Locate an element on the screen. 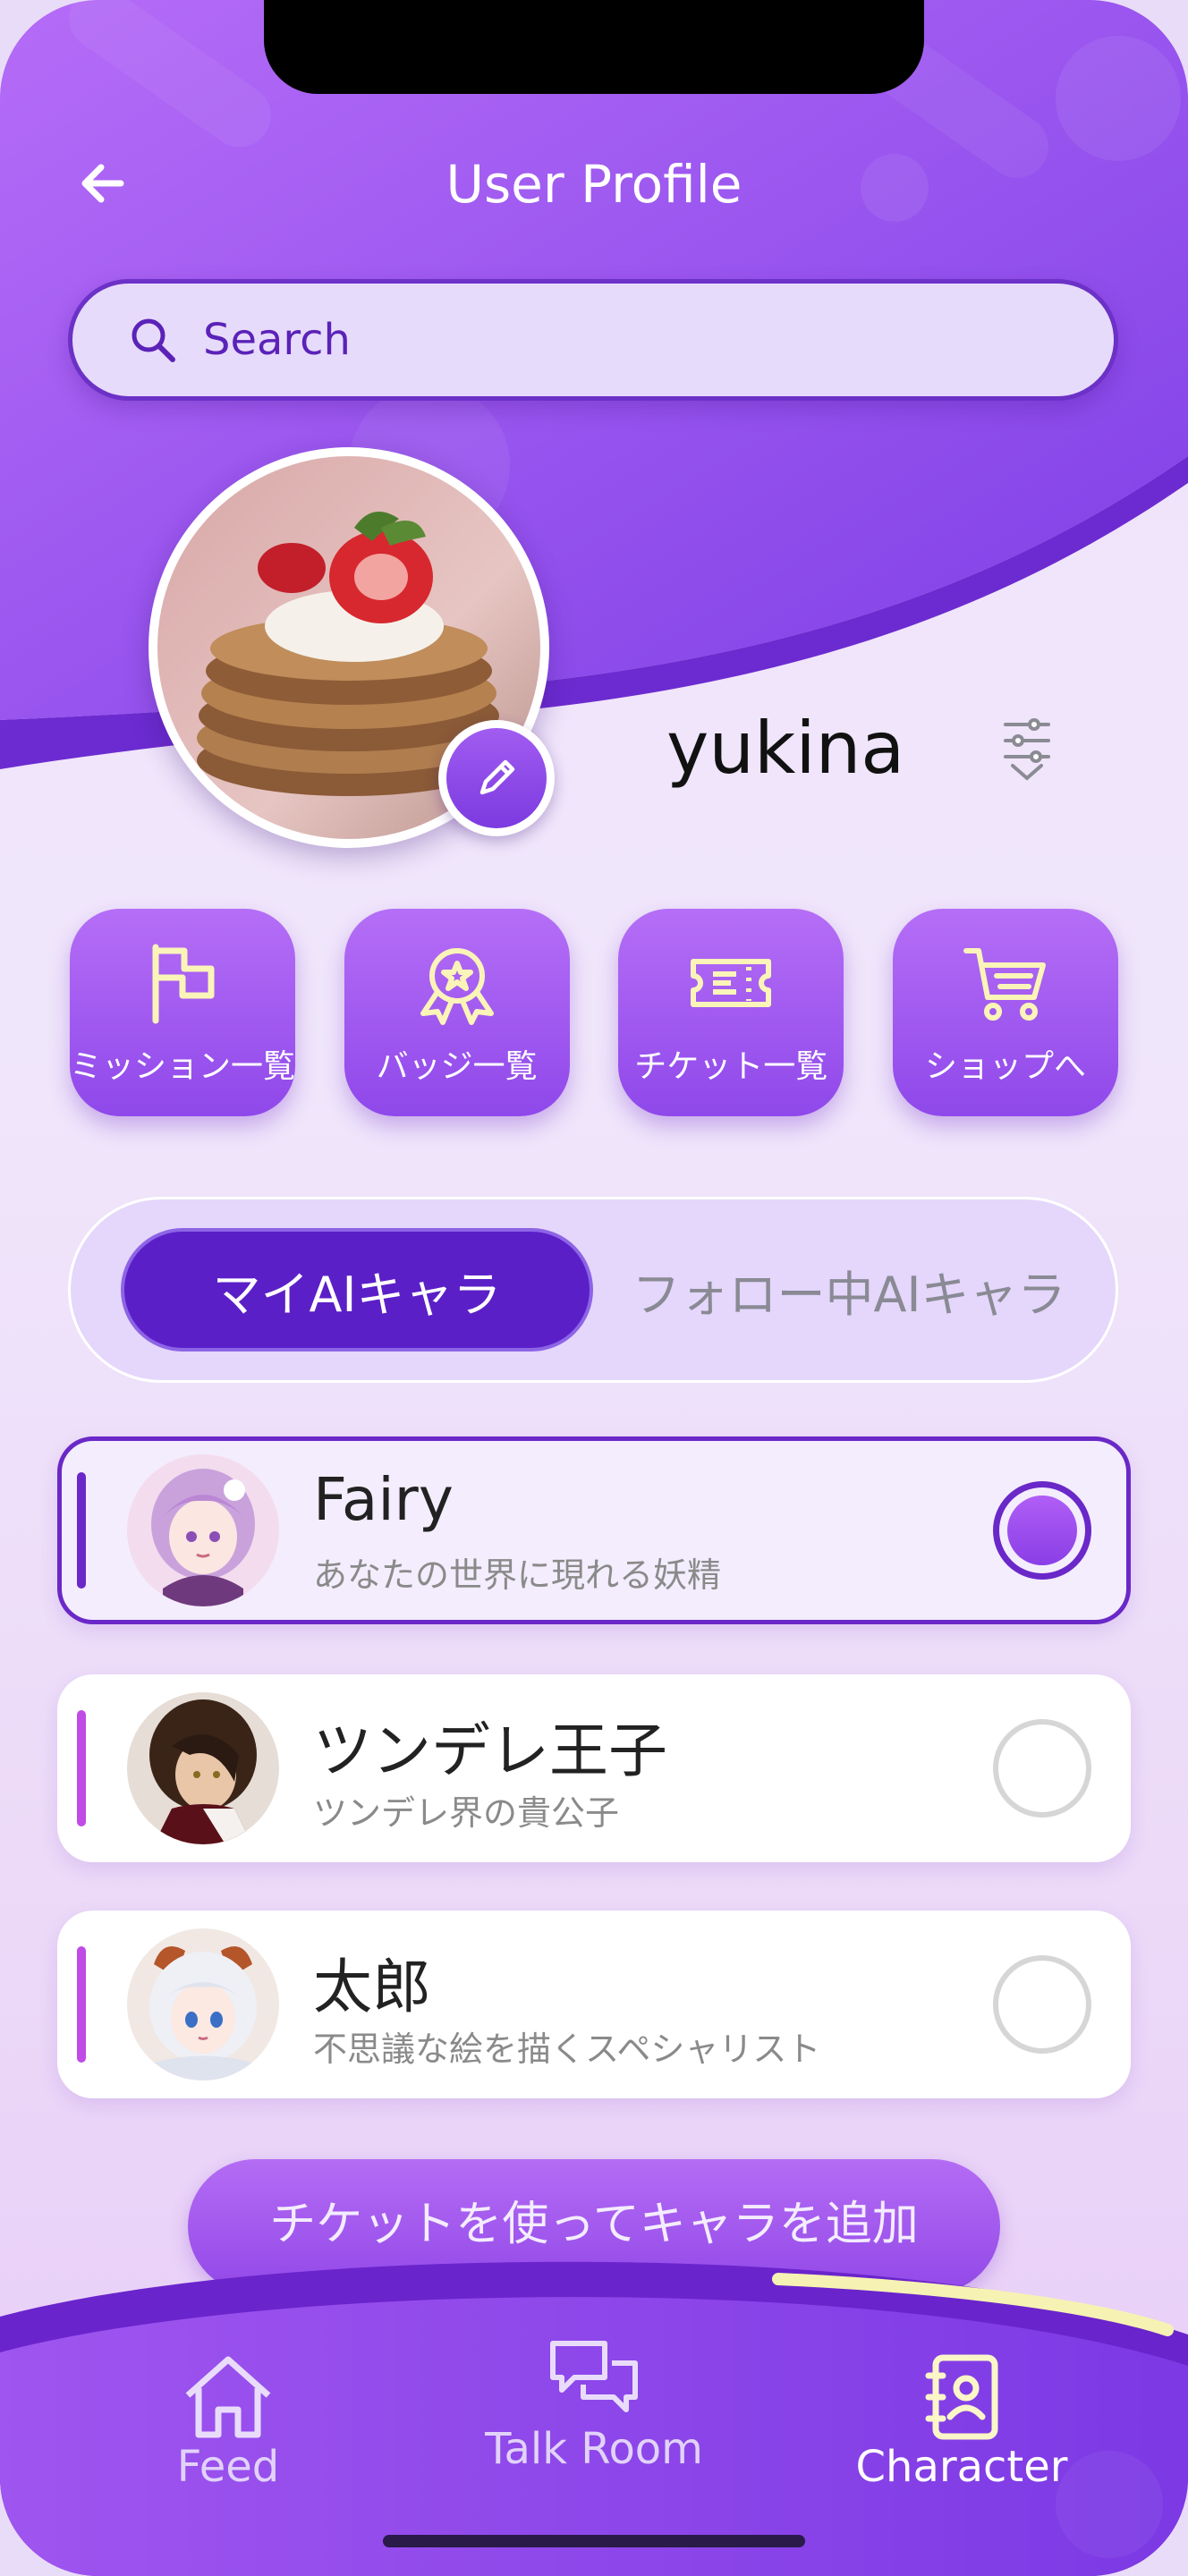  nav-talk-room: Talk Room is located at coordinates (594, 2406).